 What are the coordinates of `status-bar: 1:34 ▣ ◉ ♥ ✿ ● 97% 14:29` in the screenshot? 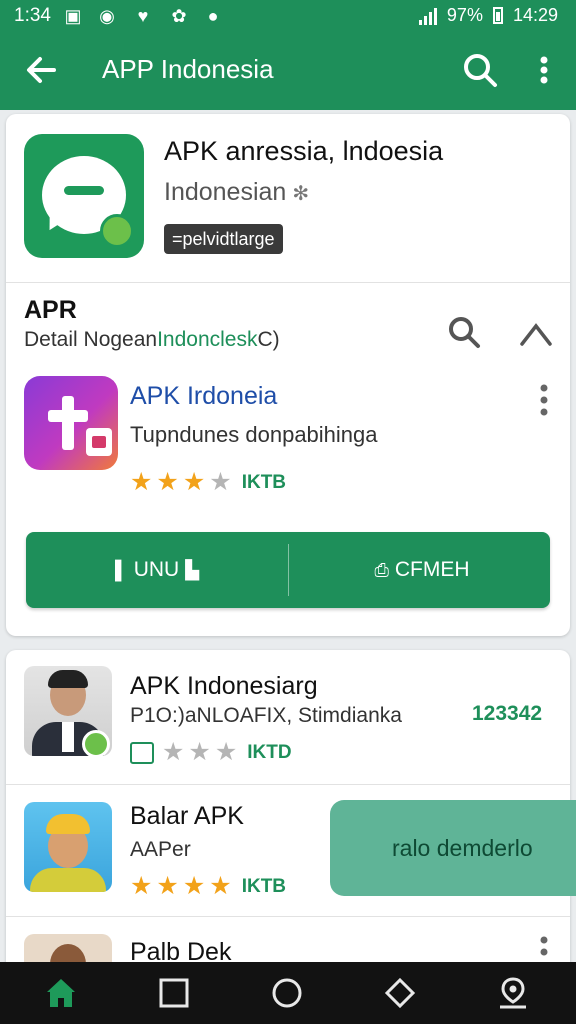 It's located at (288, 17).